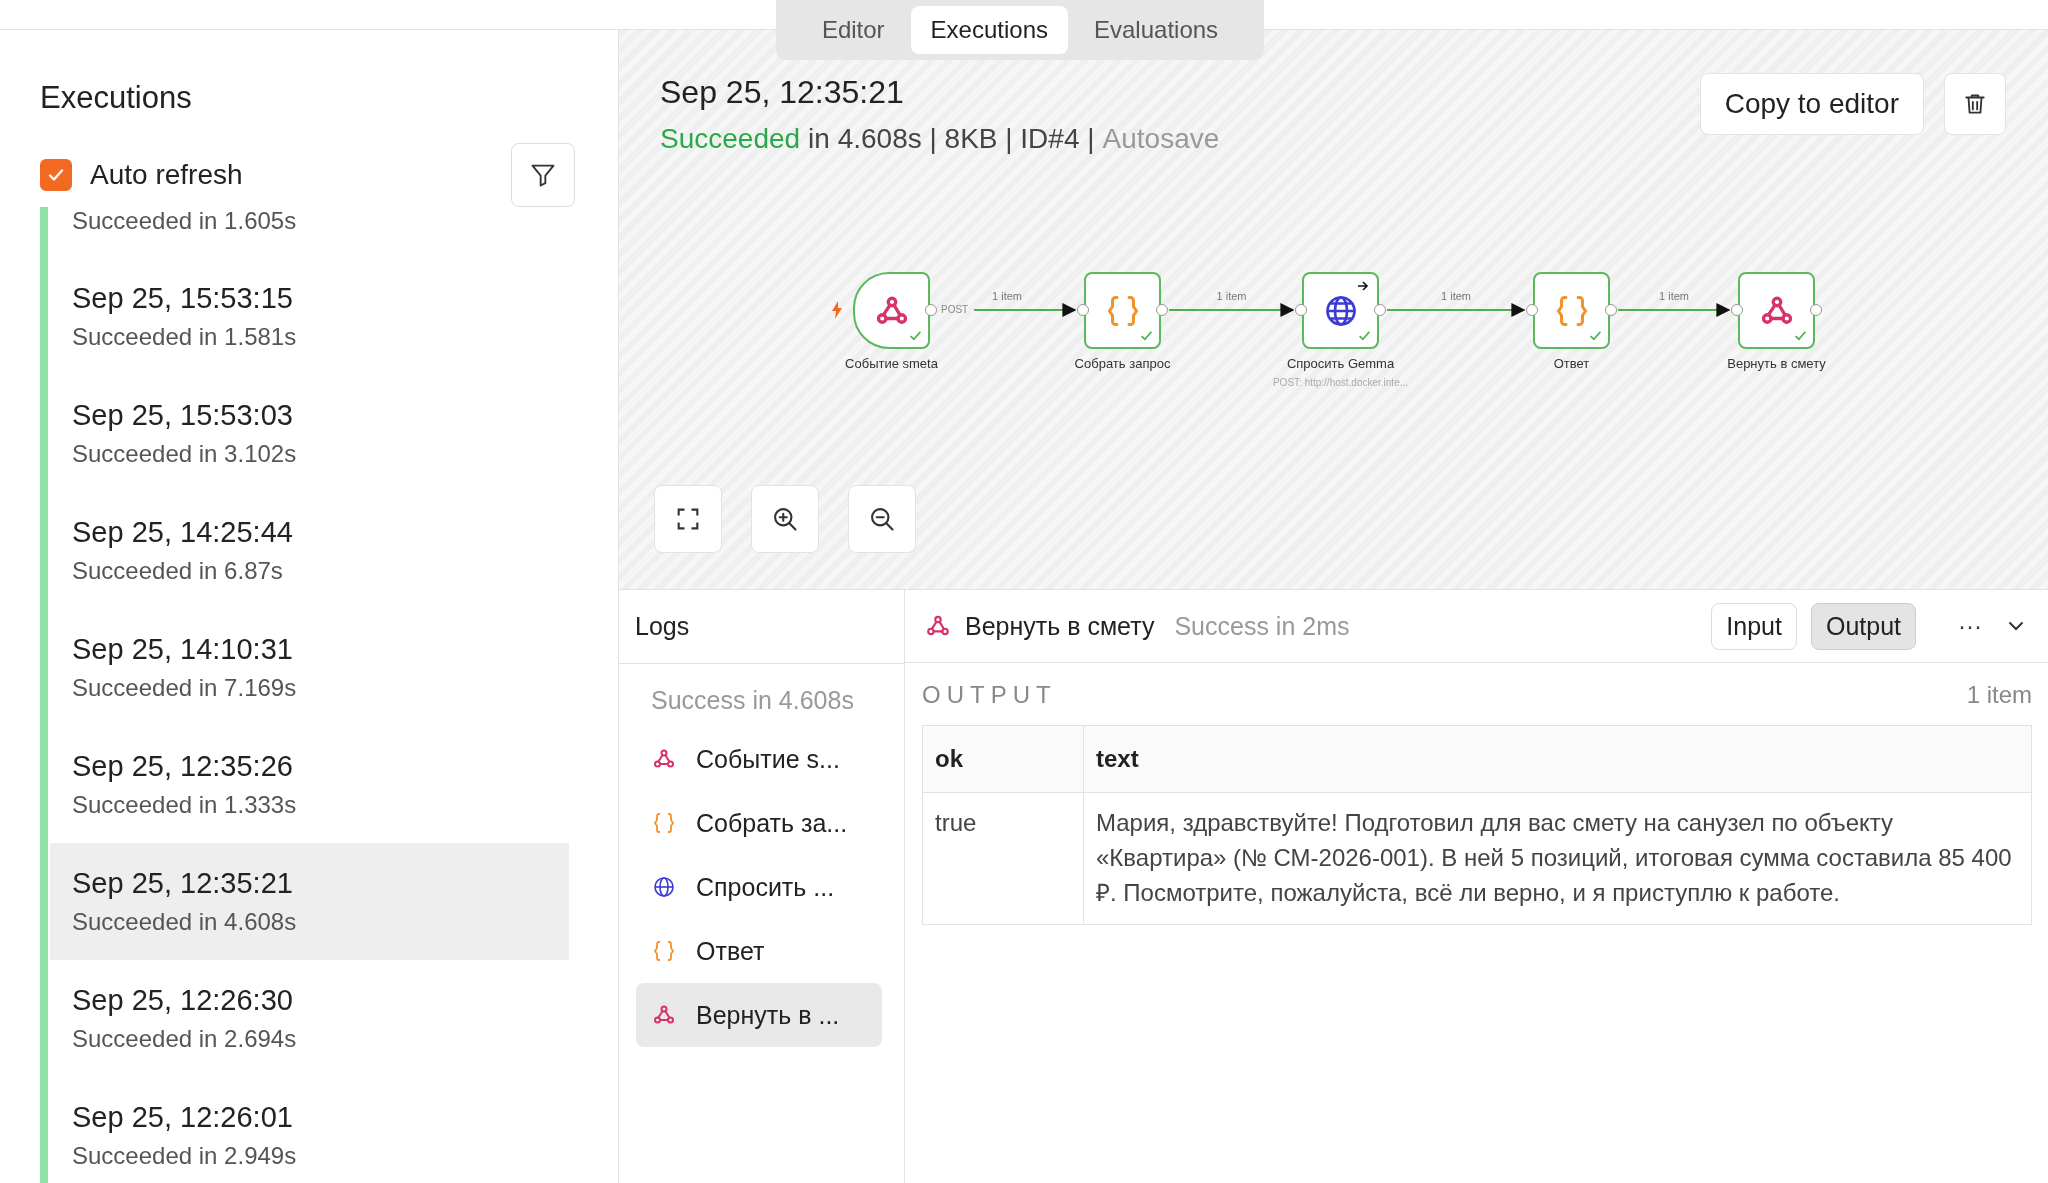 This screenshot has height=1183, width=2048. Describe the element at coordinates (309, 232) in the screenshot. I see `execution-item: Succeeded in 1.605s` at that location.